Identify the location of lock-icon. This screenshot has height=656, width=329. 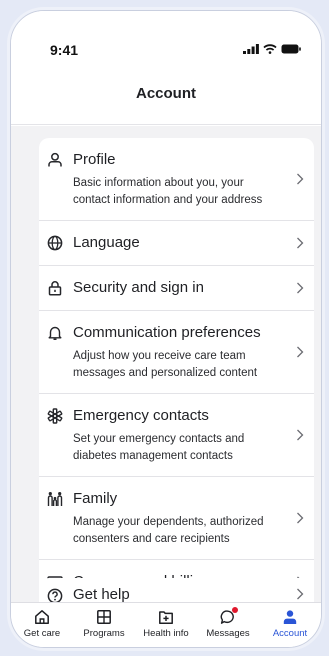
(55, 288).